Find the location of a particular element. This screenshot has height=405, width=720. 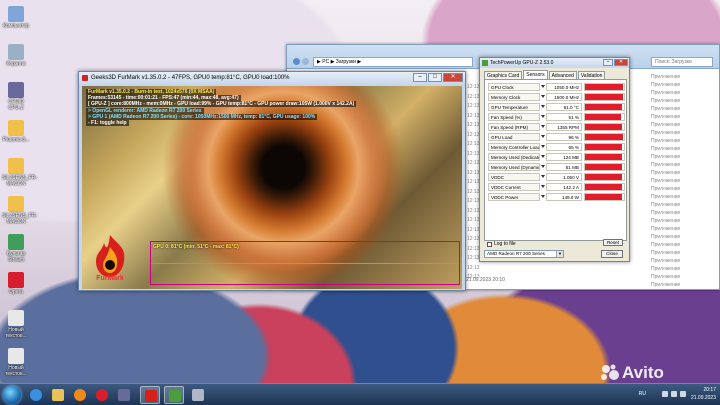

back-icon is located at coordinates (296, 61).